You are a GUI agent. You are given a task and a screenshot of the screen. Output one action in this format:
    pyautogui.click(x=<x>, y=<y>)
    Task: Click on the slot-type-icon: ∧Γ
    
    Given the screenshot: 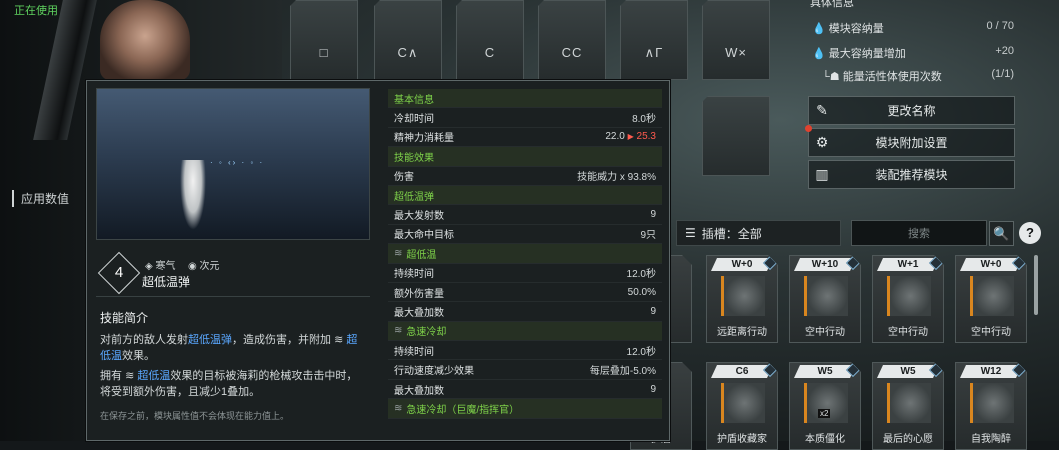 What is the action you would take?
    pyautogui.click(x=654, y=52)
    